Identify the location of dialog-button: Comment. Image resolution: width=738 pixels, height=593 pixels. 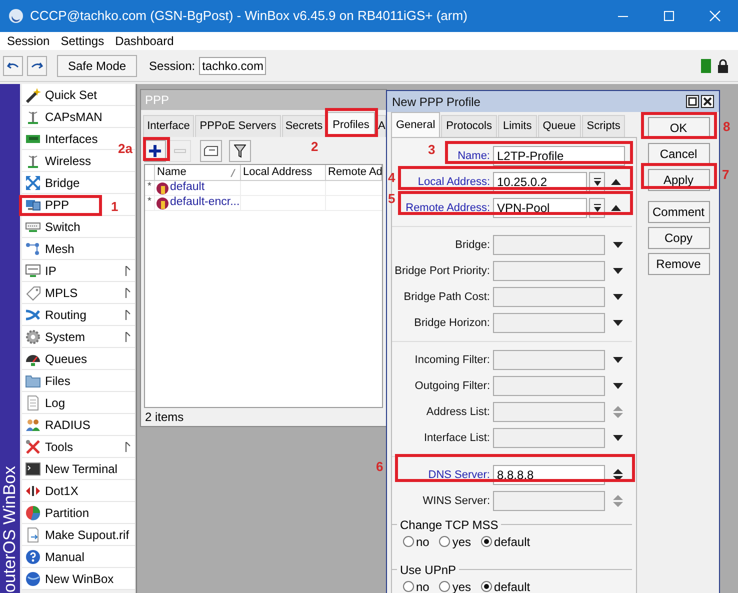
(679, 212).